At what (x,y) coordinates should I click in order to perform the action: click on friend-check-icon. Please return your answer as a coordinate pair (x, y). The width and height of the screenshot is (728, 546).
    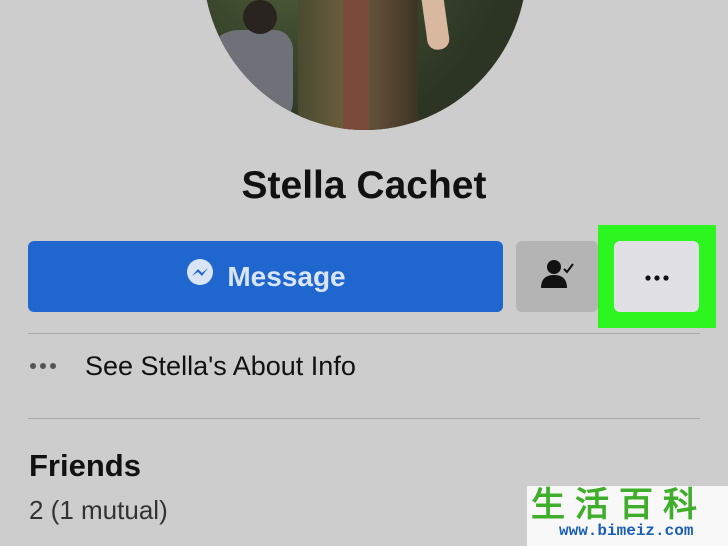
    Looking at the image, I should click on (557, 276).